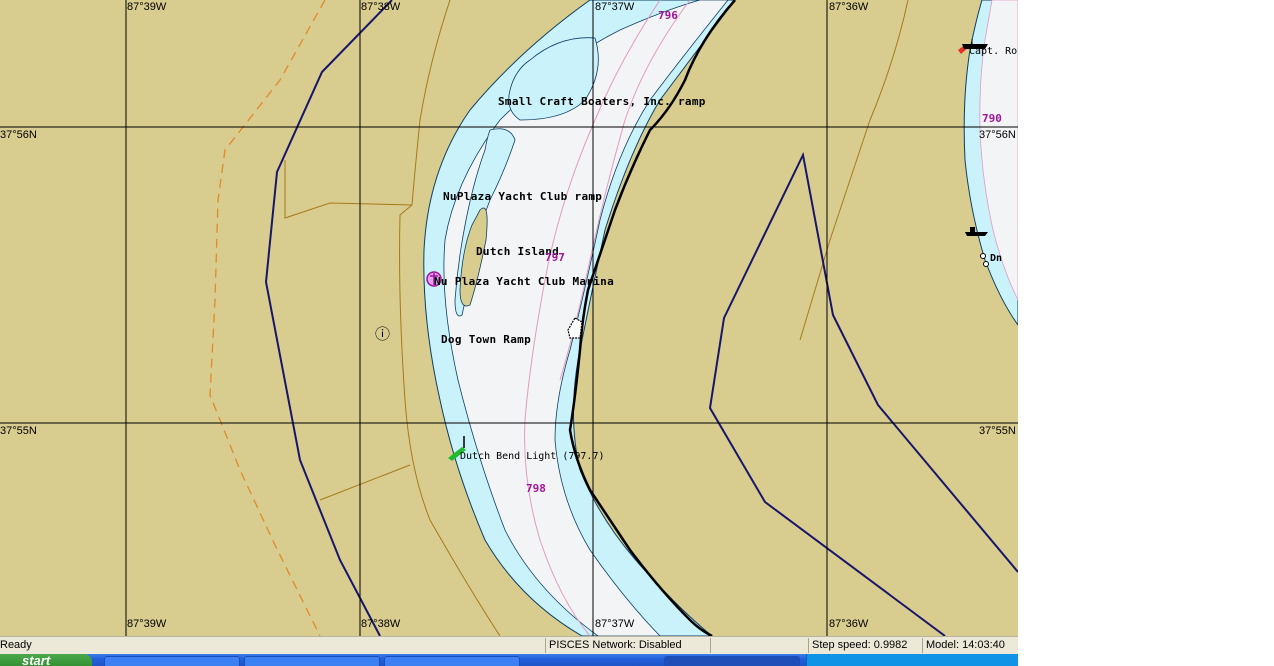  I want to click on label-small-craft-ramp: Small Craft Boaters, Inc. ramp, so click(602, 102).